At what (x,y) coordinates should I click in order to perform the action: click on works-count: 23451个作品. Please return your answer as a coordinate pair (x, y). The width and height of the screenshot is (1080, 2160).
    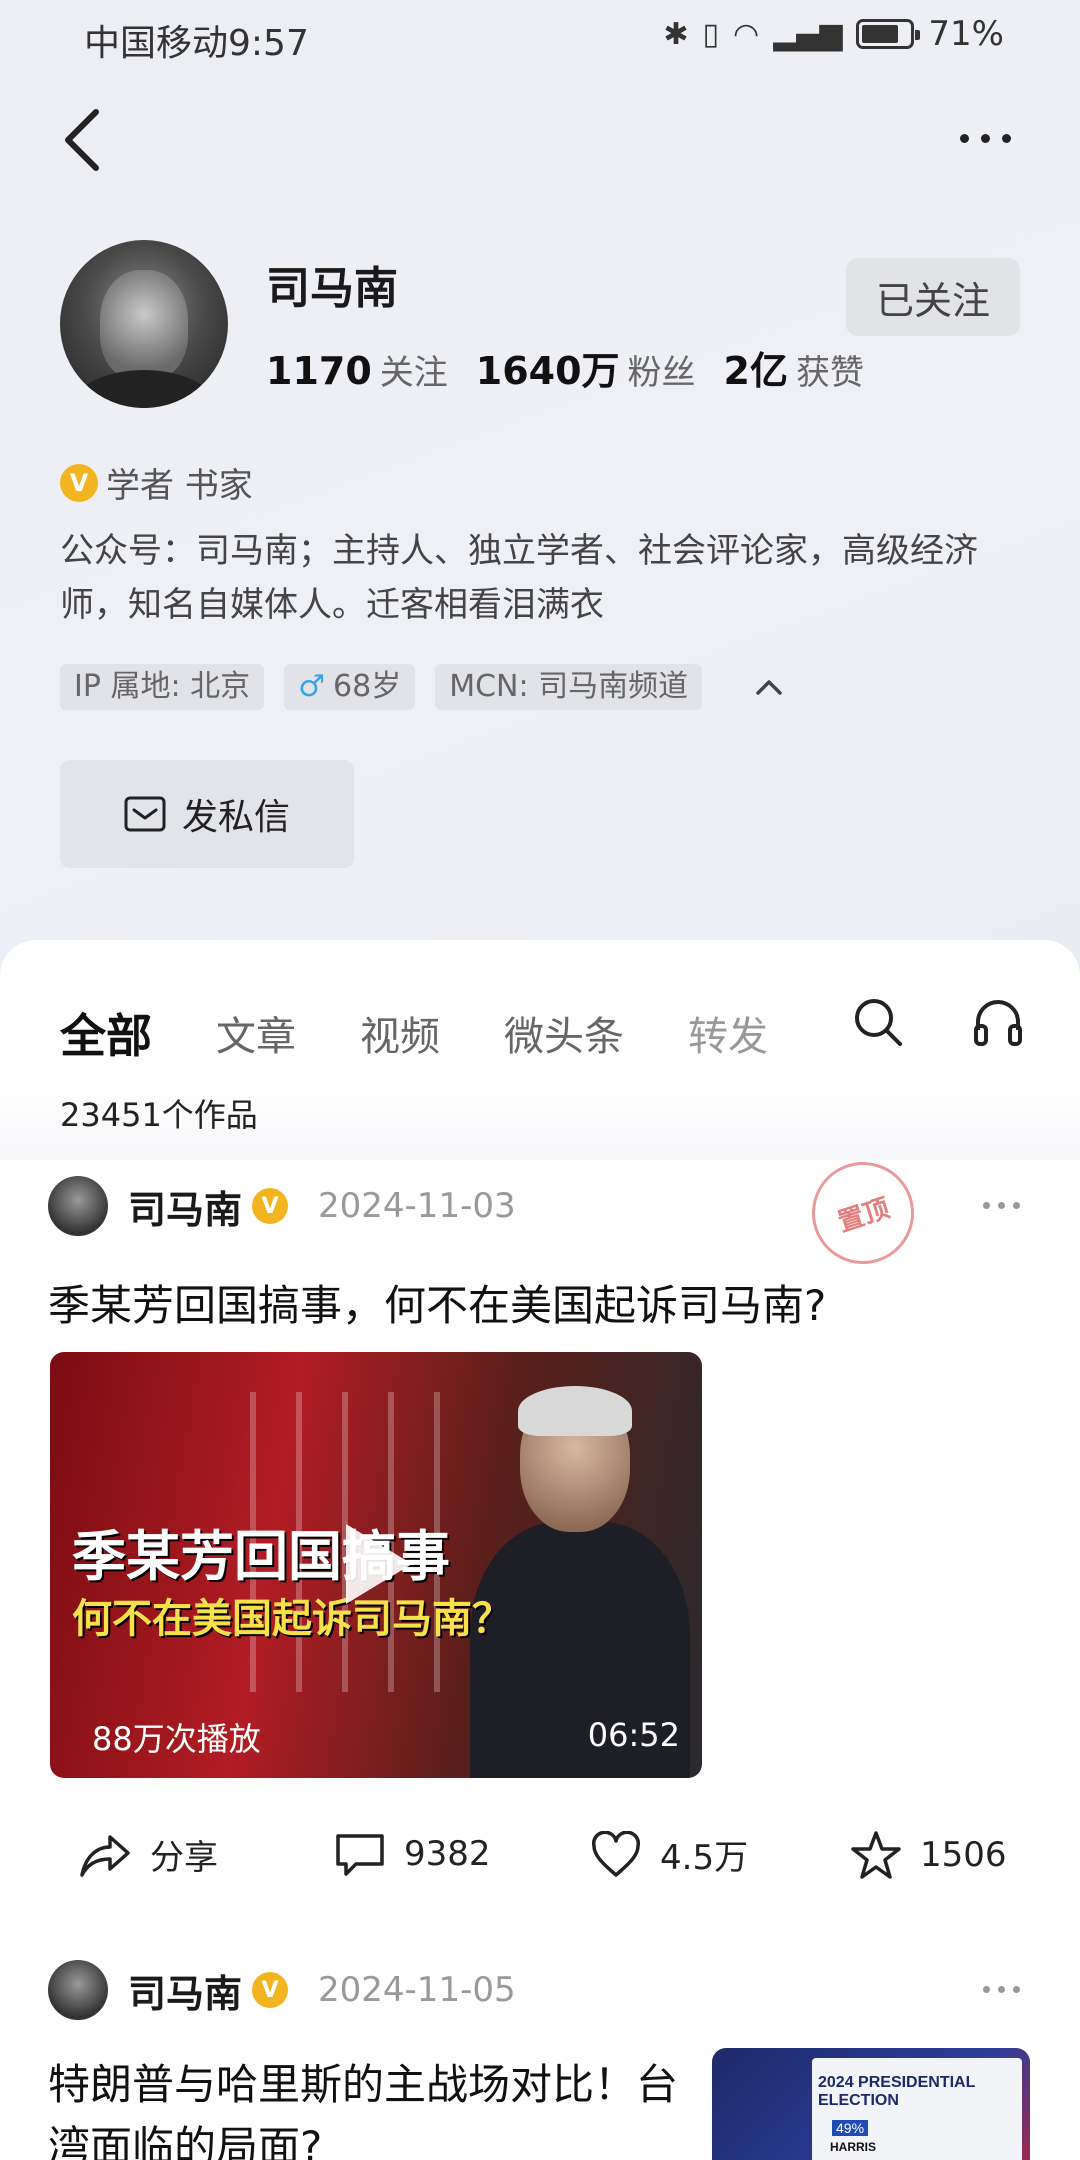
    Looking at the image, I should click on (159, 1115).